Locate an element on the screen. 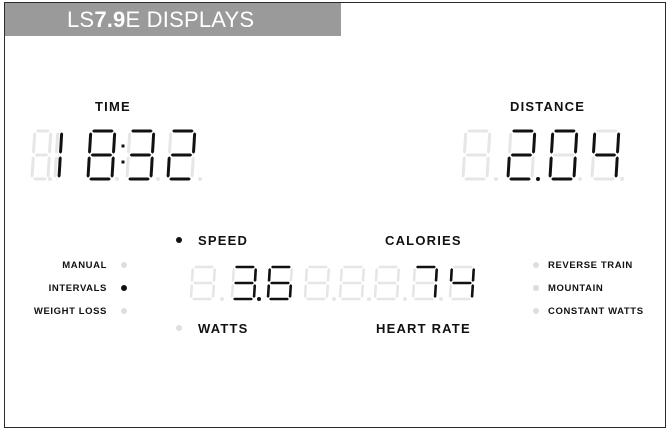  distance-display is located at coordinates (542, 155).